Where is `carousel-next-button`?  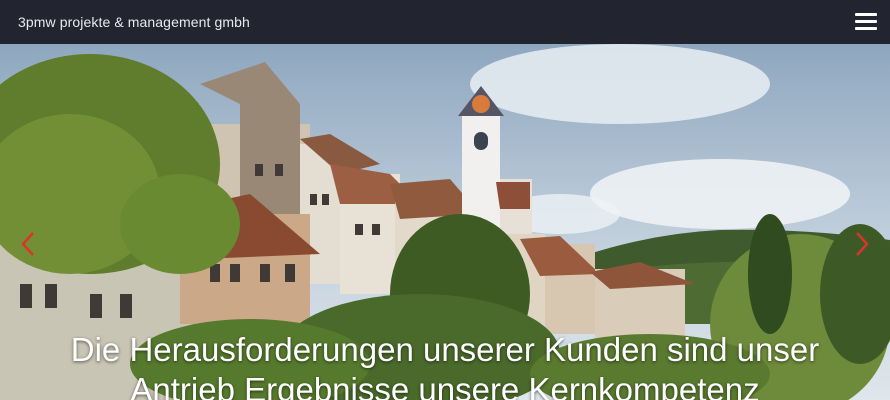
carousel-next-button is located at coordinates (862, 244).